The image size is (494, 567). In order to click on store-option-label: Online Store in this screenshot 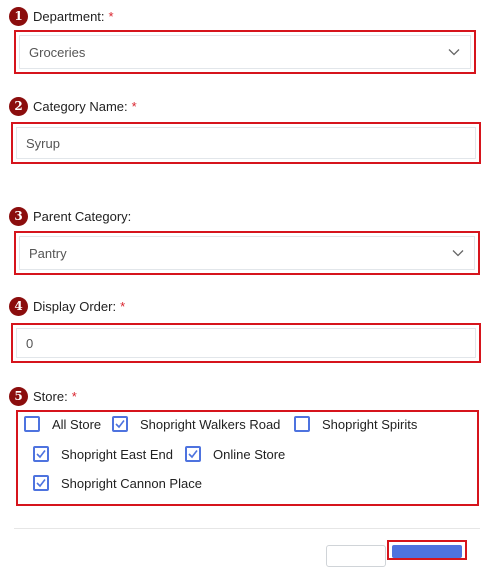, I will do `click(249, 454)`.